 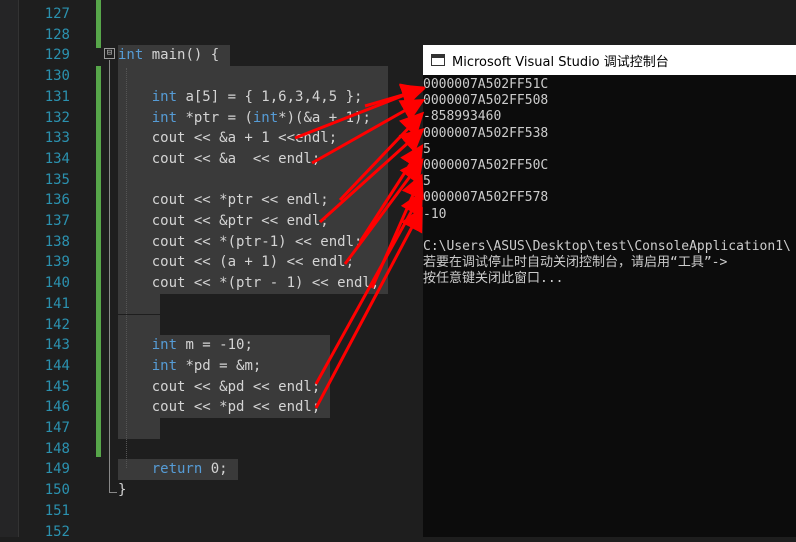 What do you see at coordinates (609, 85) in the screenshot?
I see `console-line: 0000007A502FF51C` at bounding box center [609, 85].